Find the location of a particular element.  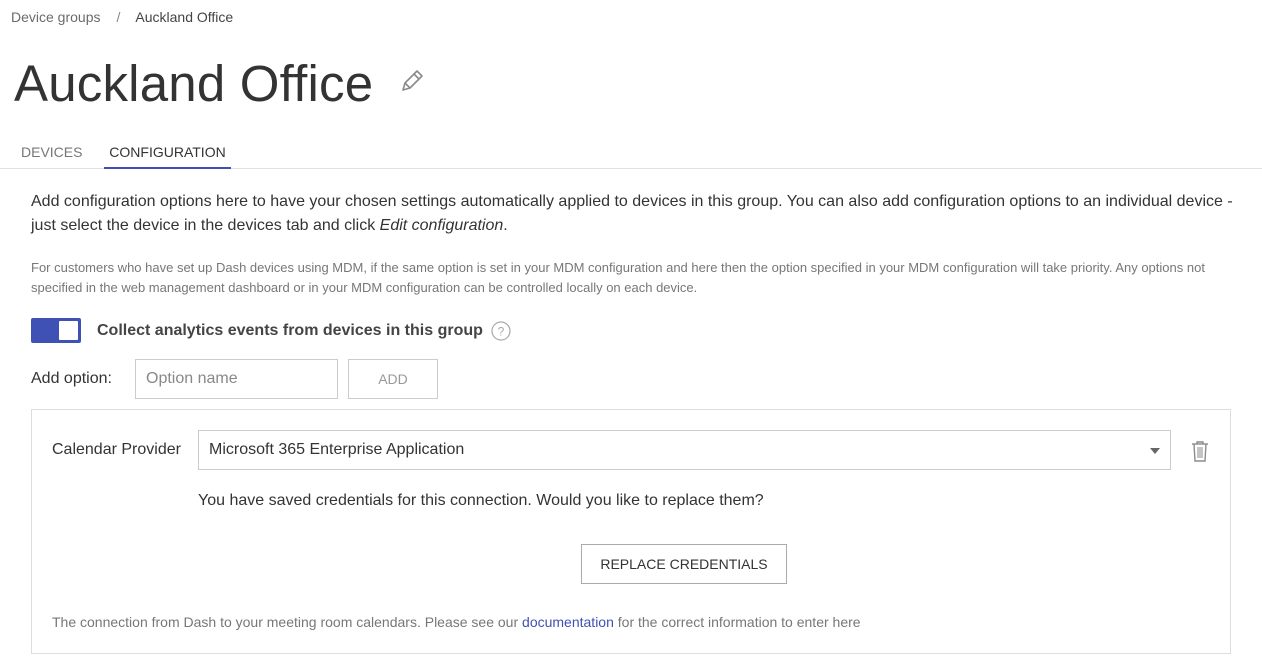

add-option-row: Add option: ADD is located at coordinates (234, 379).